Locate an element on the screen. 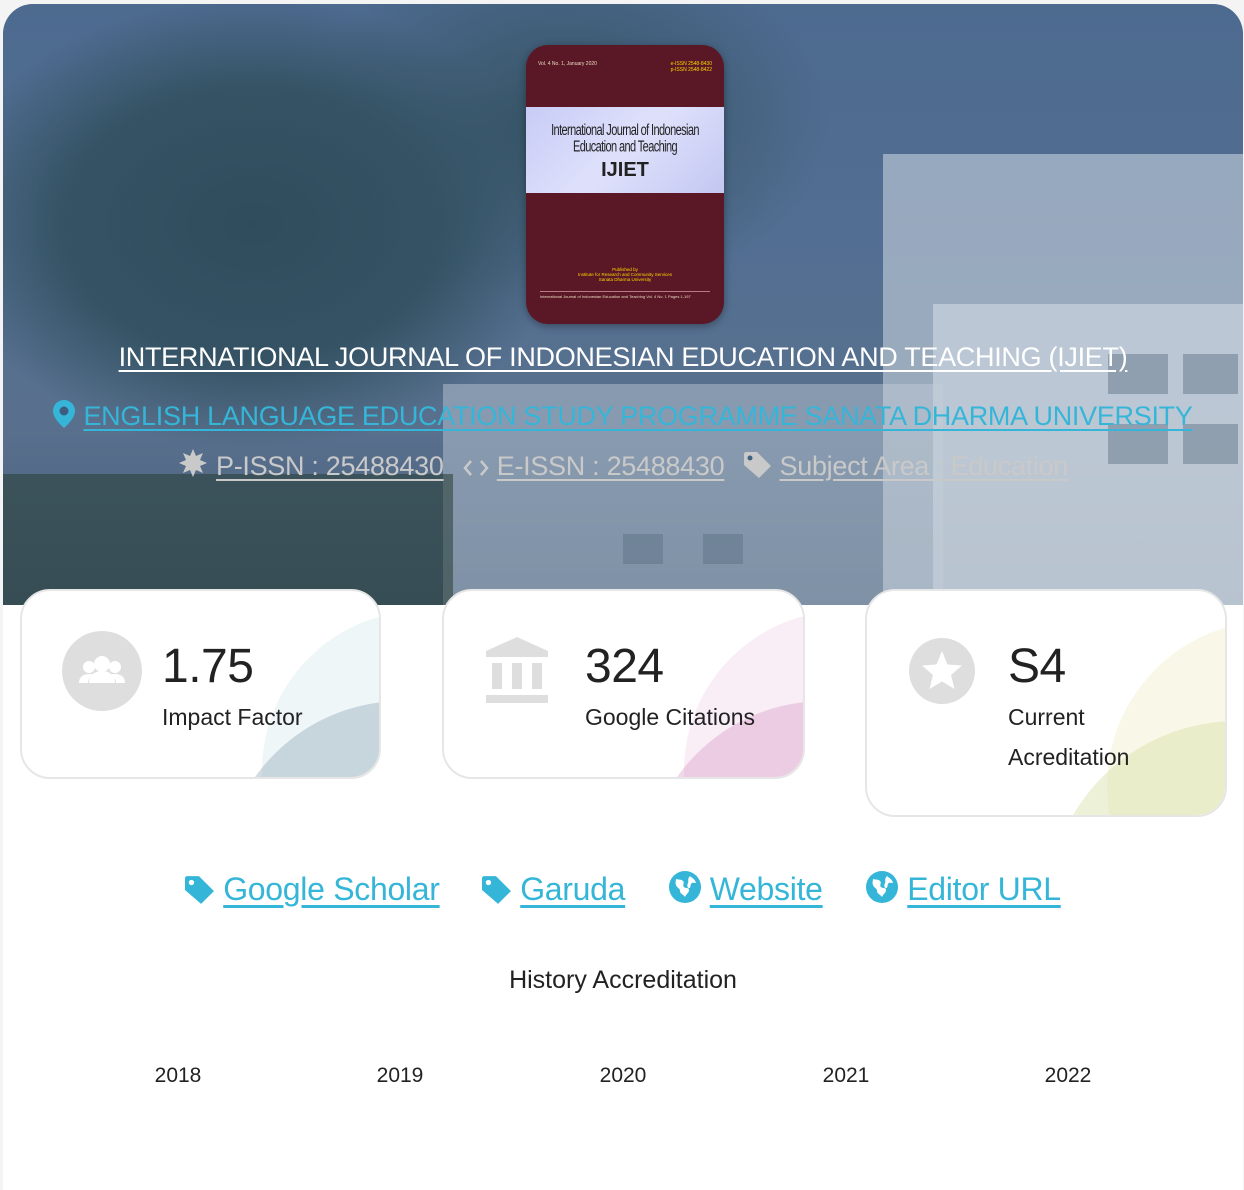  impact-factor-value: 1.75 is located at coordinates (208, 666).